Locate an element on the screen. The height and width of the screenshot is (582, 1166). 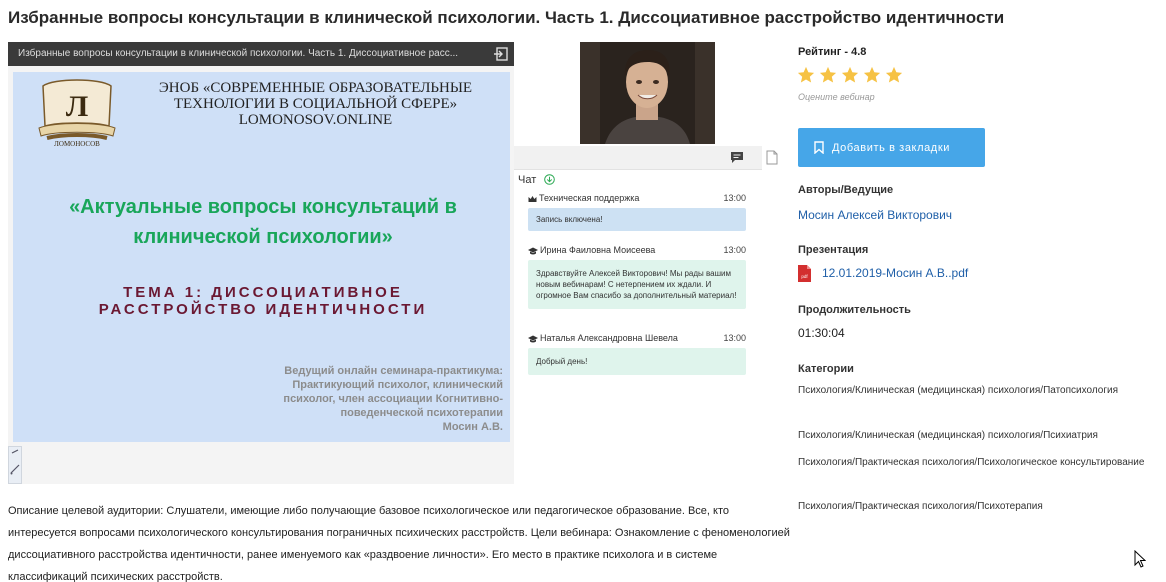
add-bookmark-label: Добавить в закладки is located at coordinates (891, 147).